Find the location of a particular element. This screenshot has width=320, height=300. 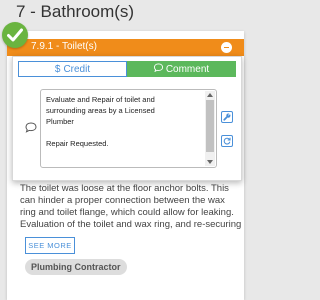

dollar-icon: $ is located at coordinates (57, 69).